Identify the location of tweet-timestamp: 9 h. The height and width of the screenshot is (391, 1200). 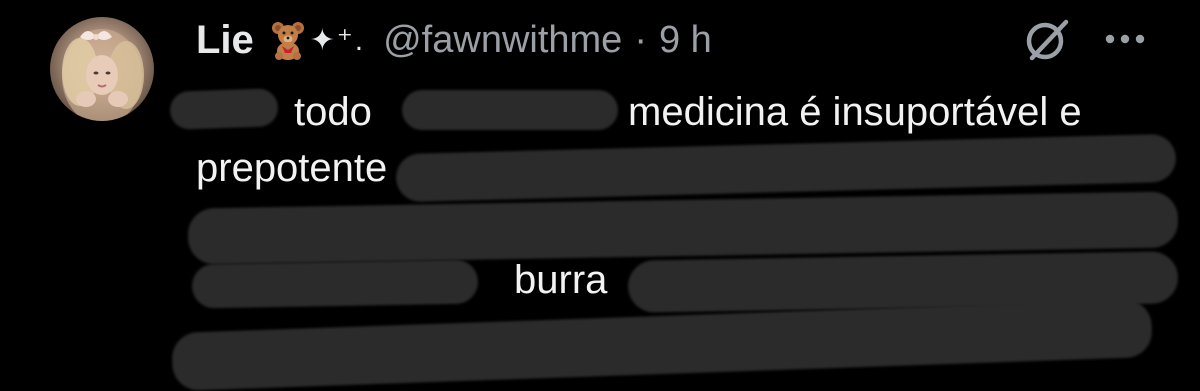
(685, 40).